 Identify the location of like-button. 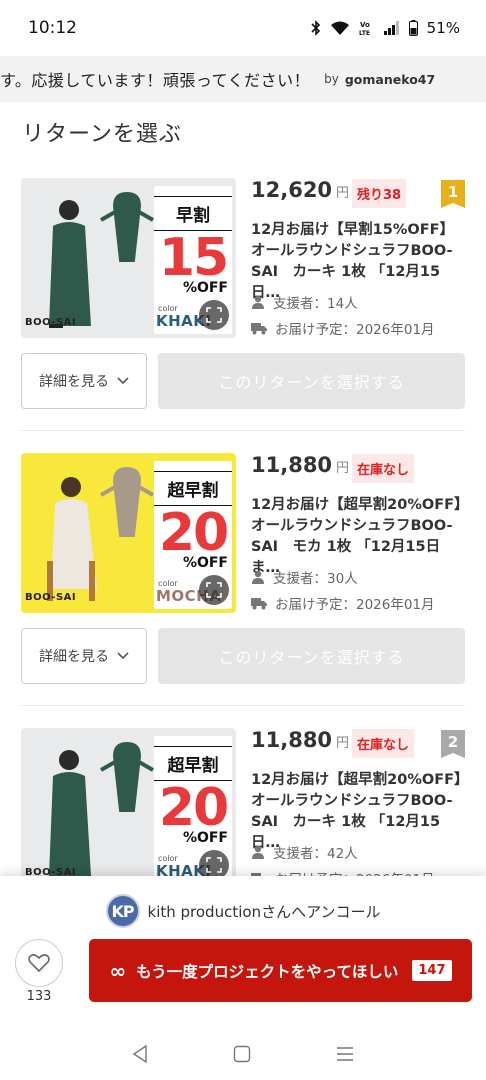
(39, 963).